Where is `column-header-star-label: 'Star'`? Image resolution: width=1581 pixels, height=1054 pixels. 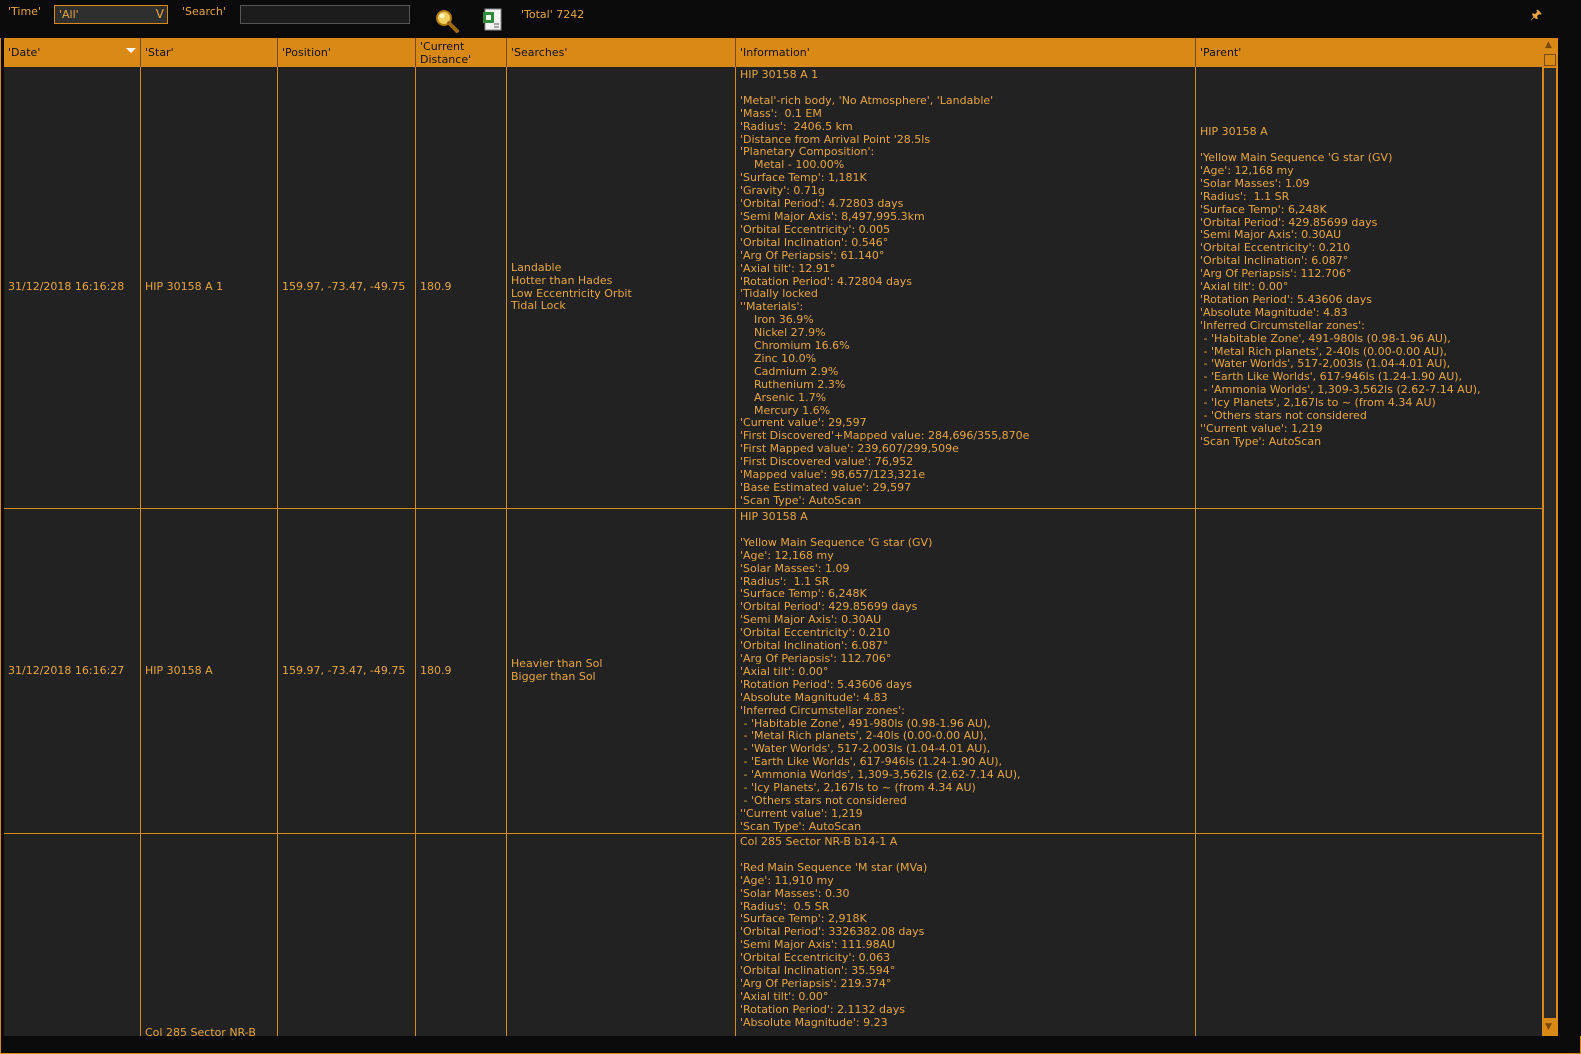 column-header-star-label: 'Star' is located at coordinates (159, 52).